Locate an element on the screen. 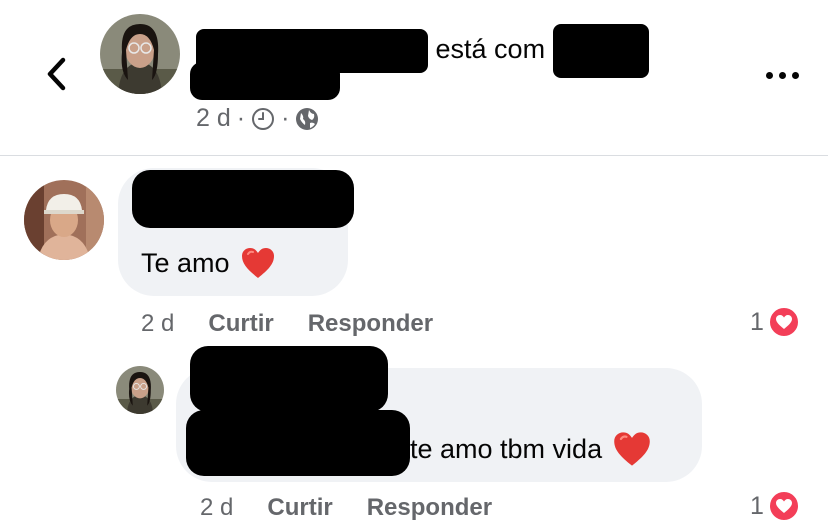 Image resolution: width=828 pixels, height=522 pixels. reply-actions: 2 d Curtir Responder is located at coordinates (346, 508).